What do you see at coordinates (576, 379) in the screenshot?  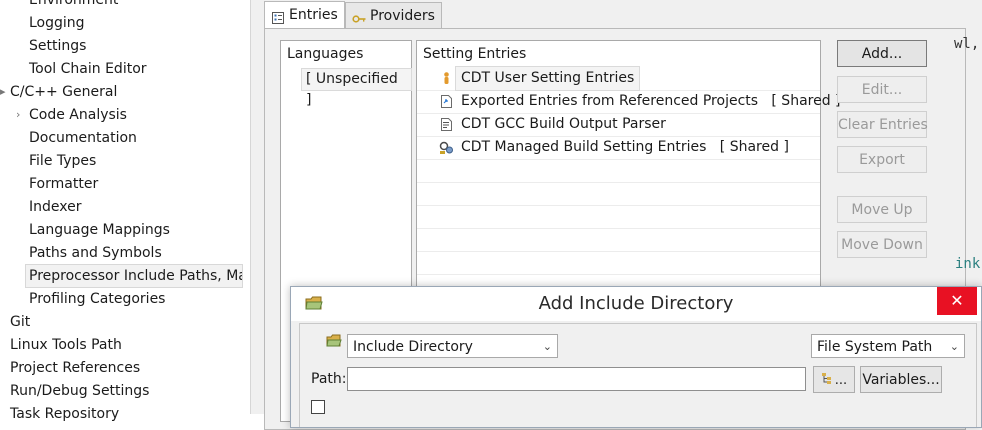 I see `path-input` at bounding box center [576, 379].